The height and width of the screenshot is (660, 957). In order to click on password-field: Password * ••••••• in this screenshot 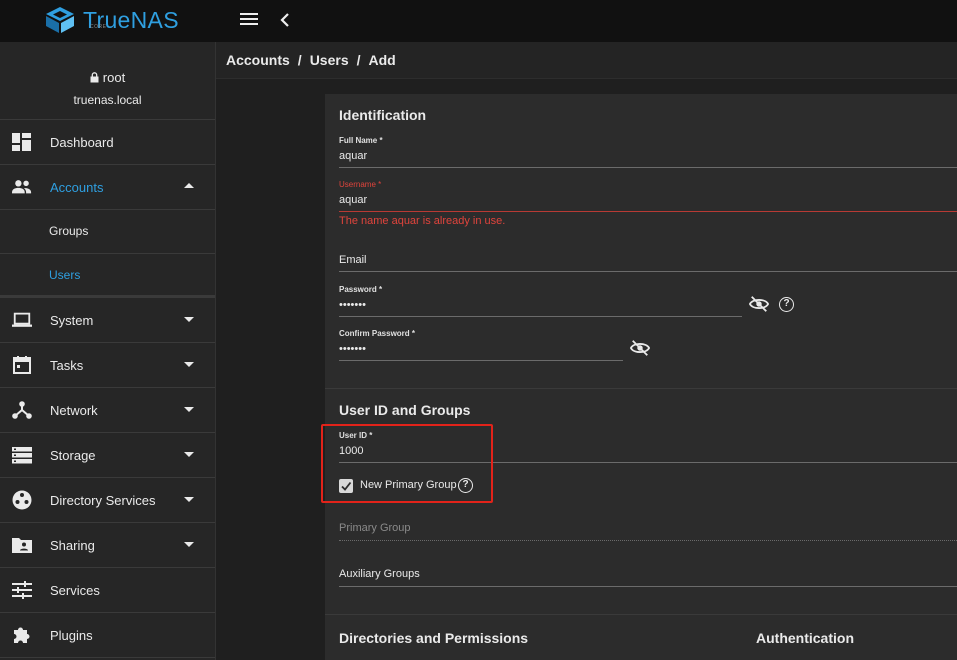, I will do `click(540, 301)`.